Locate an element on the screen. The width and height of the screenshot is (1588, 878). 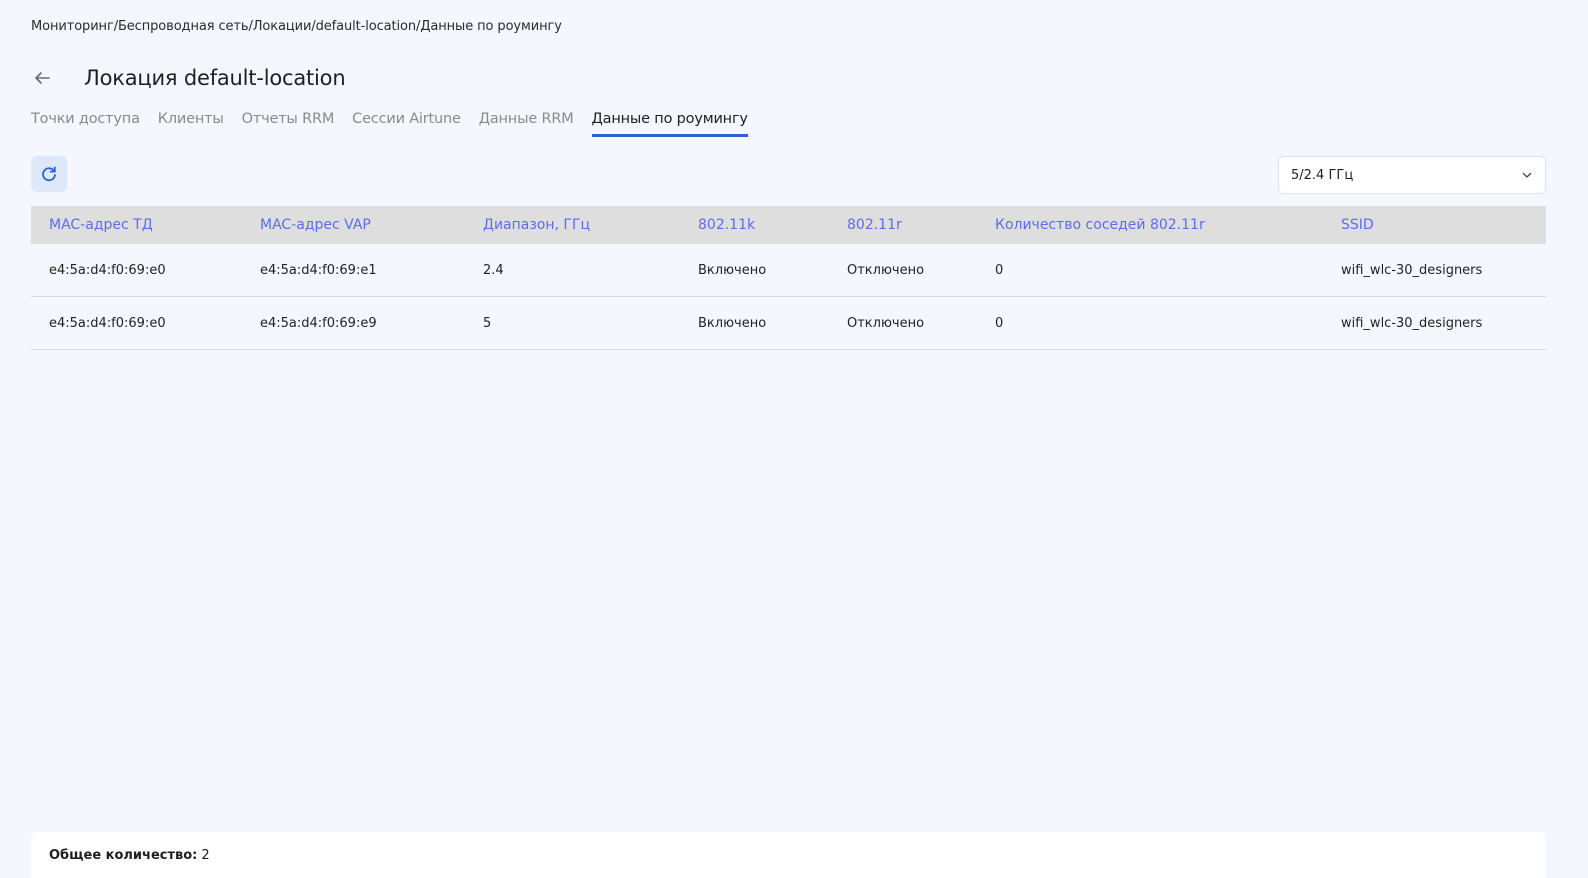
total-count-label: Общее количество: is located at coordinates (123, 855).